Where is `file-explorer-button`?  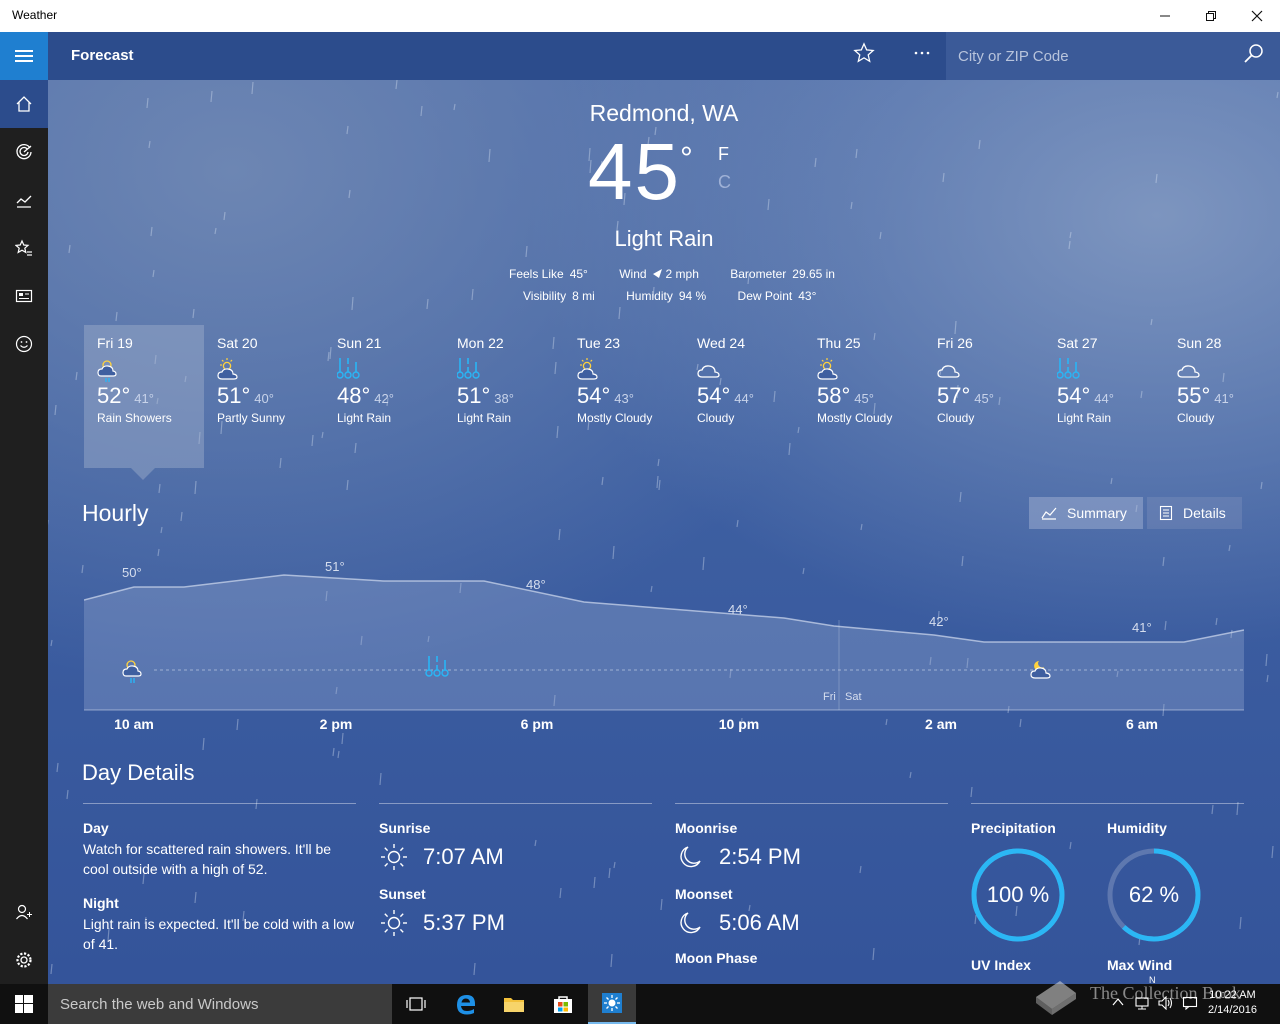
file-explorer-button is located at coordinates (514, 1004).